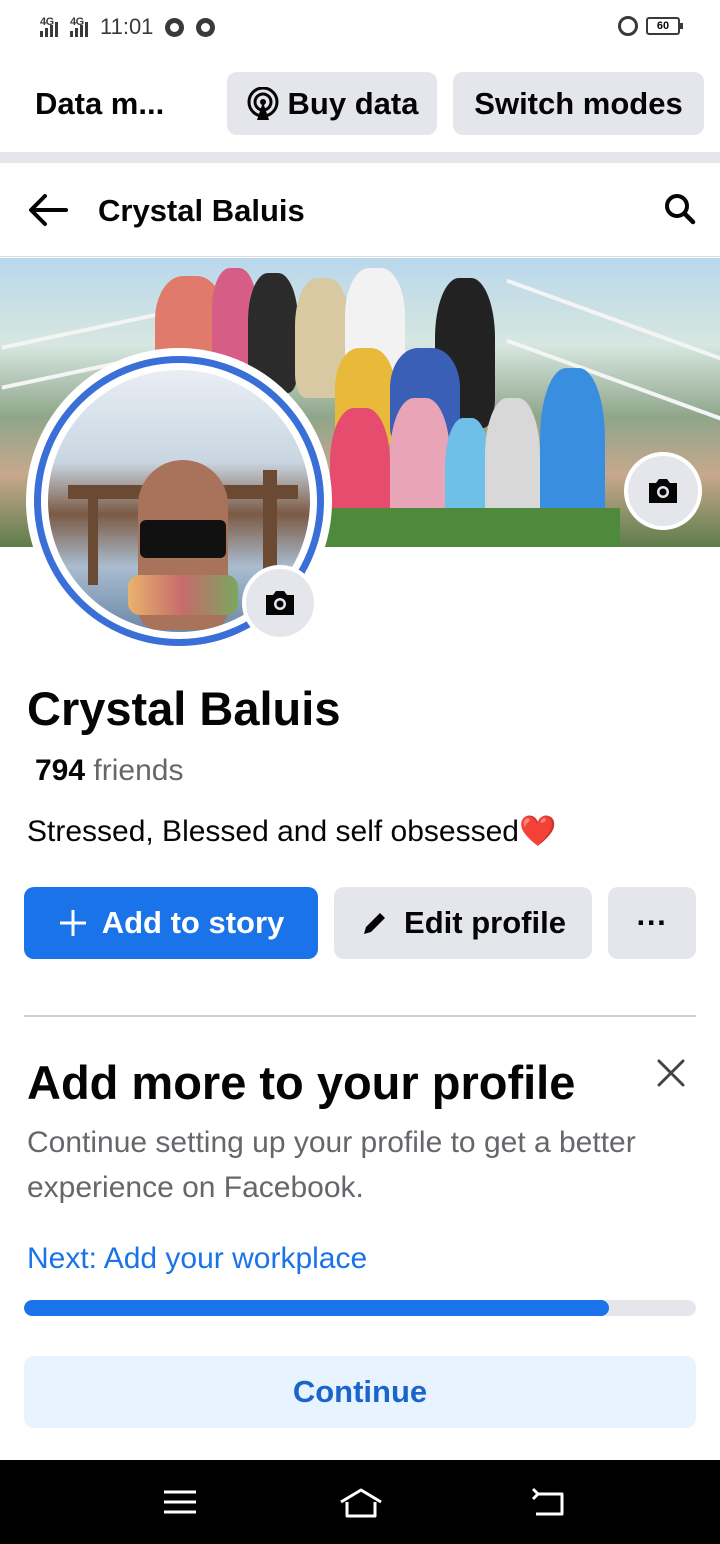  What do you see at coordinates (548, 1502) in the screenshot?
I see `back-nav-icon` at bounding box center [548, 1502].